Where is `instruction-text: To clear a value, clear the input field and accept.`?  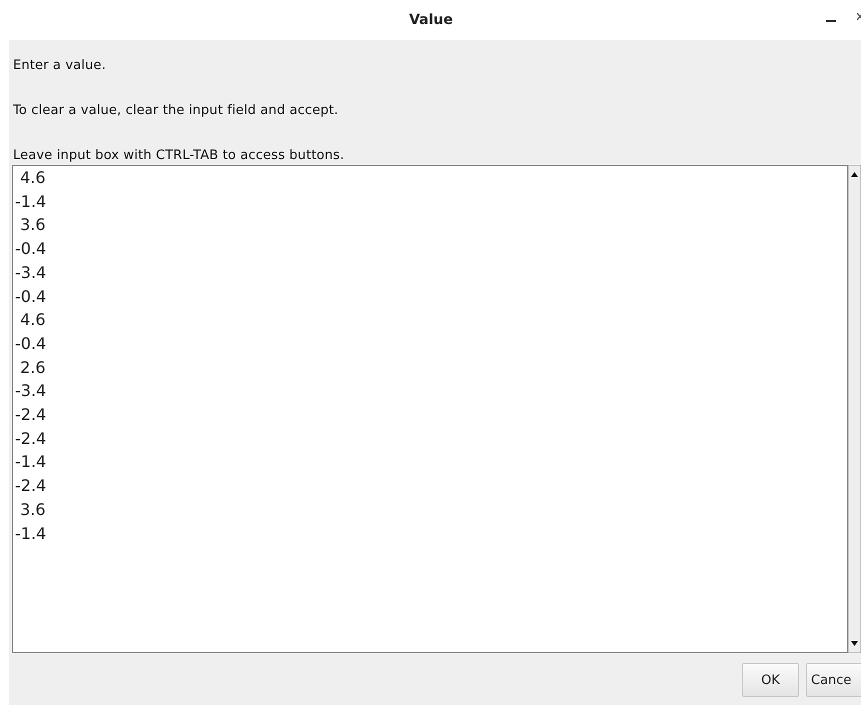 instruction-text: To clear a value, clear the input field and accept. is located at coordinates (176, 111).